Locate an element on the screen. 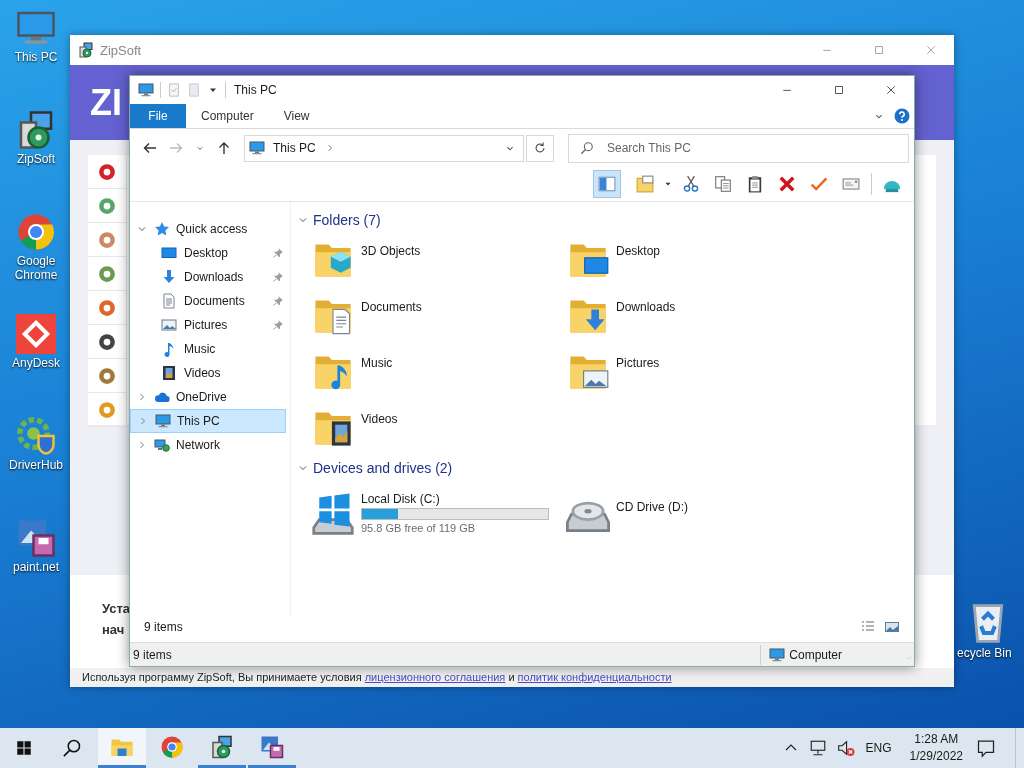 This screenshot has height=768, width=1024. folder-tile: Desktop is located at coordinates (693, 260).